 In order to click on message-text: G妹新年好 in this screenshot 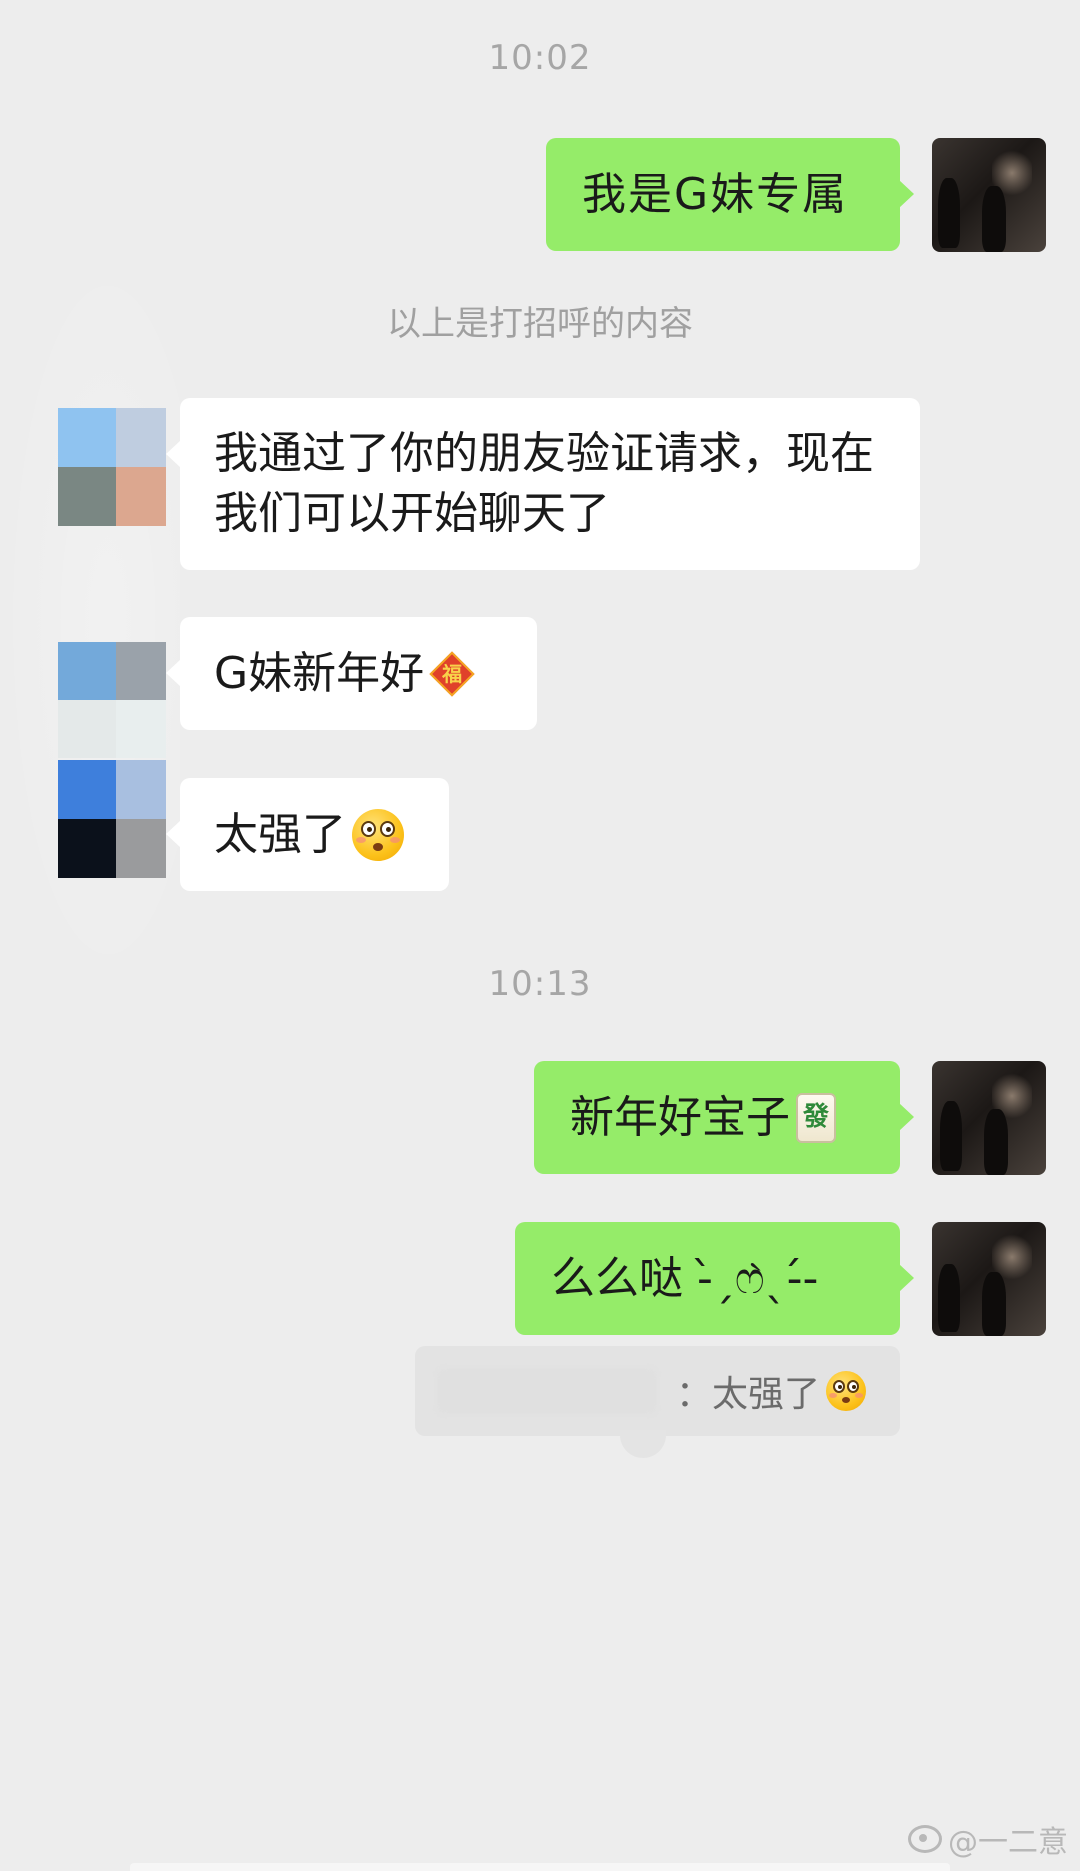, I will do `click(319, 673)`.